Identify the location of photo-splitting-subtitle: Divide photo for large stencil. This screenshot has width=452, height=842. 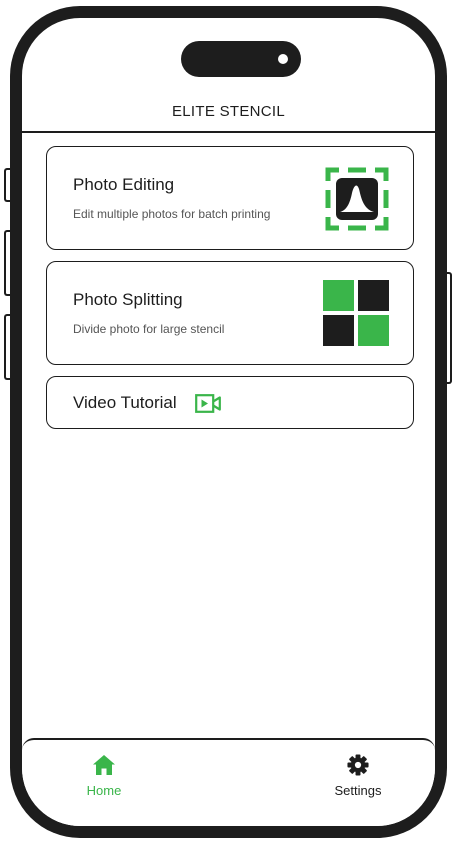
(149, 329).